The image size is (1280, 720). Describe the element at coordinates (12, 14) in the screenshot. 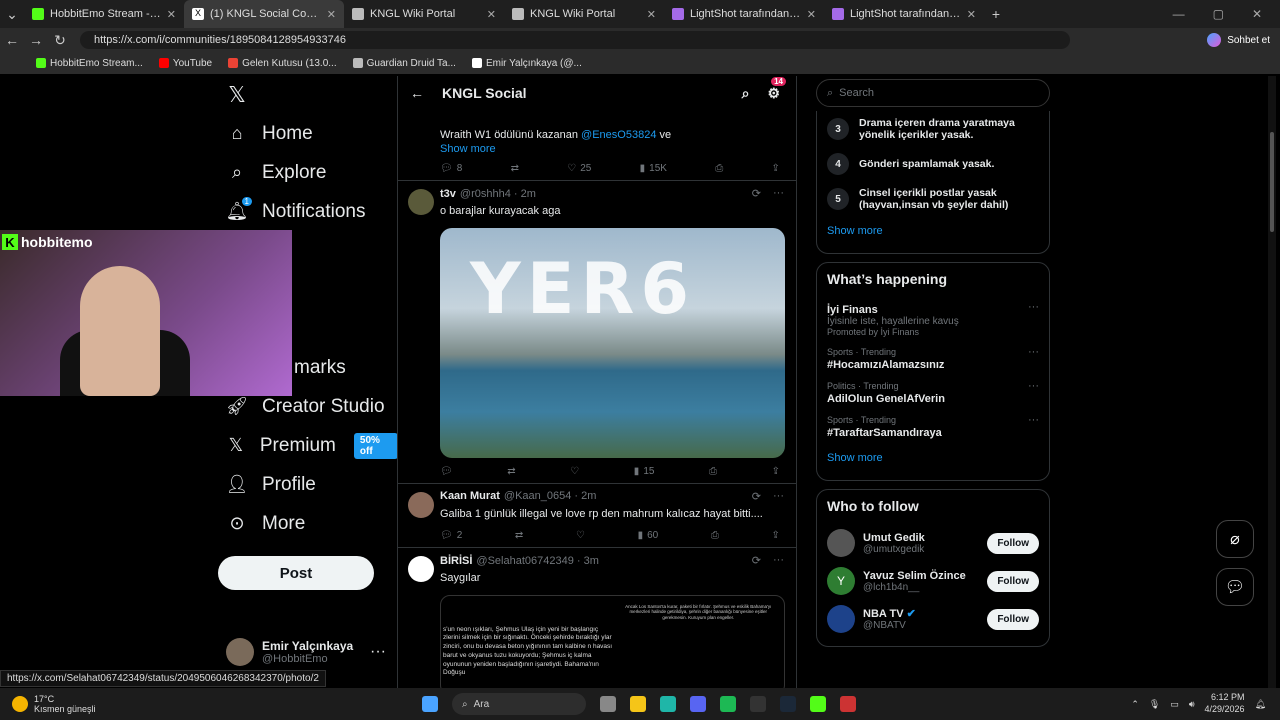

I see `tab-list-button: ⌄` at that location.